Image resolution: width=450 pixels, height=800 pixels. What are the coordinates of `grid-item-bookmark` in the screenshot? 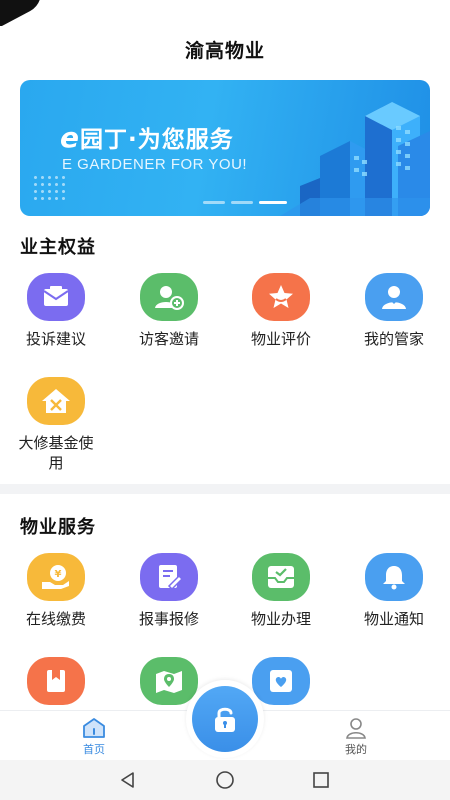 It's located at (56, 685).